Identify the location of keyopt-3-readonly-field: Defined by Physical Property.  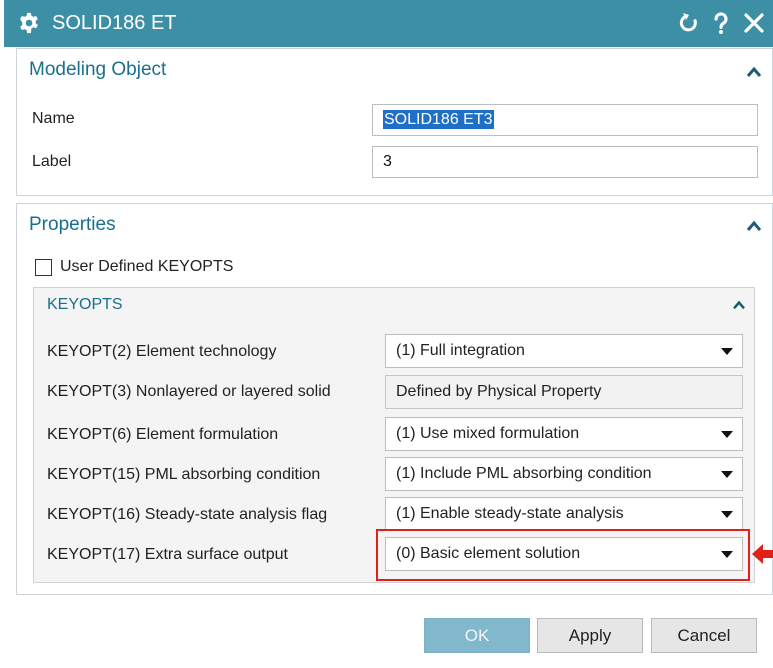
(564, 392).